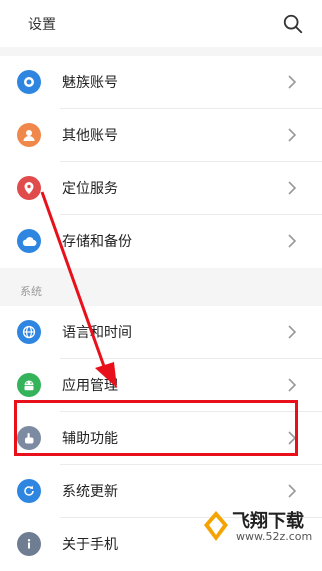 Image resolution: width=322 pixels, height=571 pixels. What do you see at coordinates (29, 82) in the screenshot?
I see `user-badge-icon` at bounding box center [29, 82].